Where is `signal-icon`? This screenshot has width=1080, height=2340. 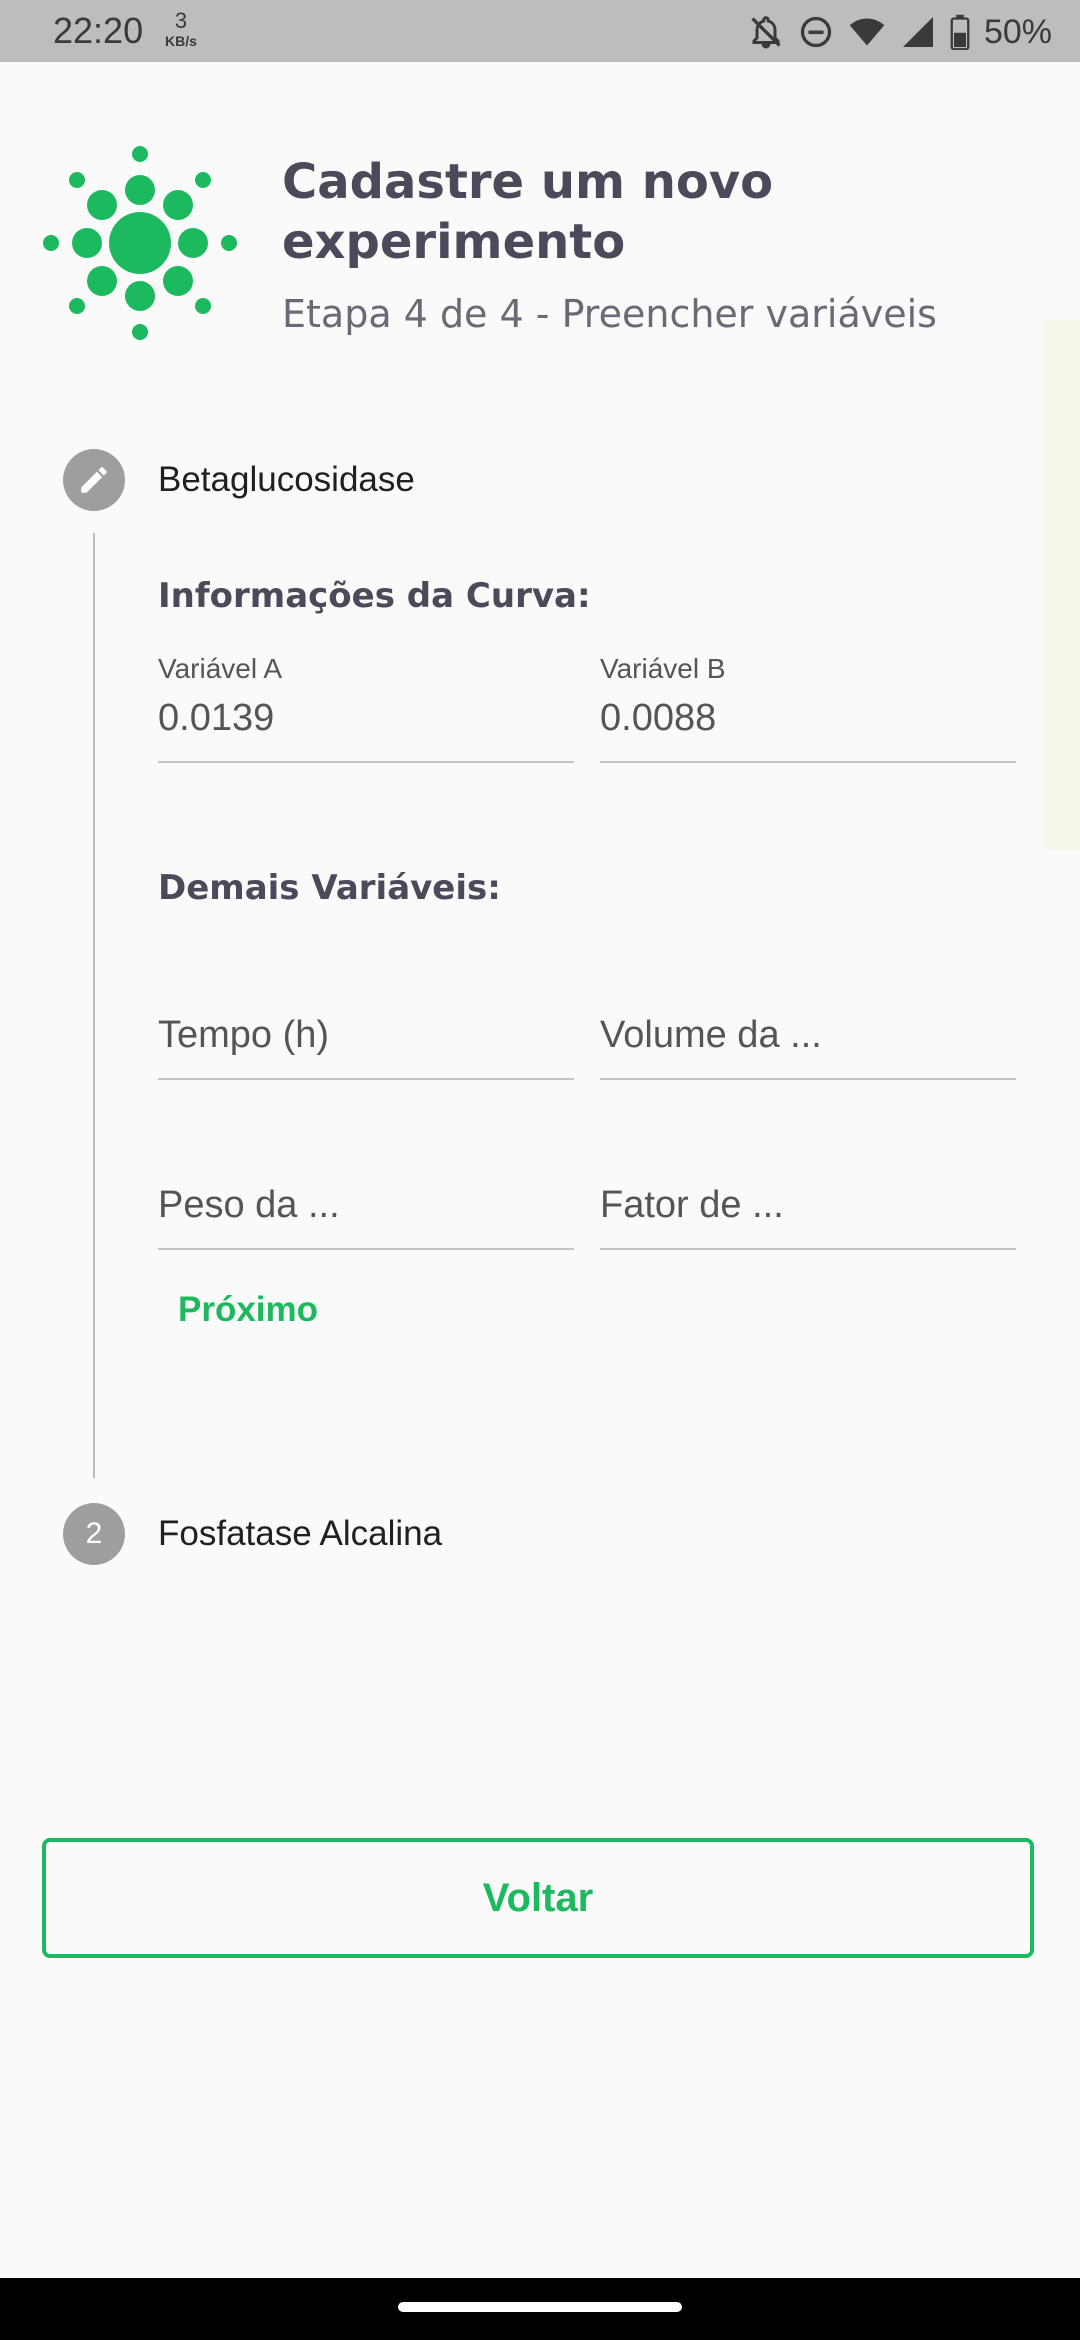
signal-icon is located at coordinates (917, 32).